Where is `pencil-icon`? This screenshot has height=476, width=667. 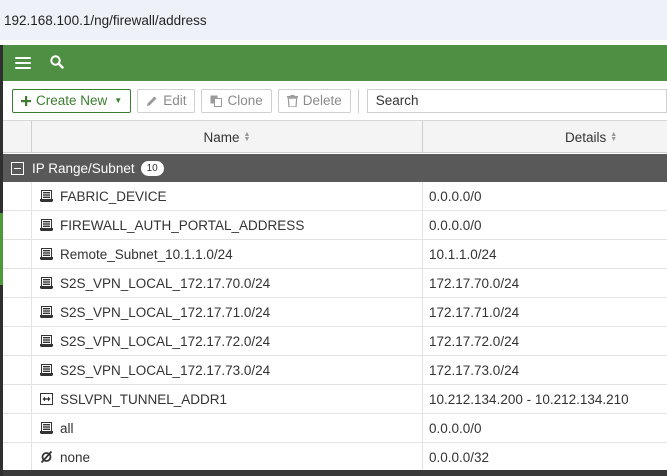
pencil-icon is located at coordinates (152, 101).